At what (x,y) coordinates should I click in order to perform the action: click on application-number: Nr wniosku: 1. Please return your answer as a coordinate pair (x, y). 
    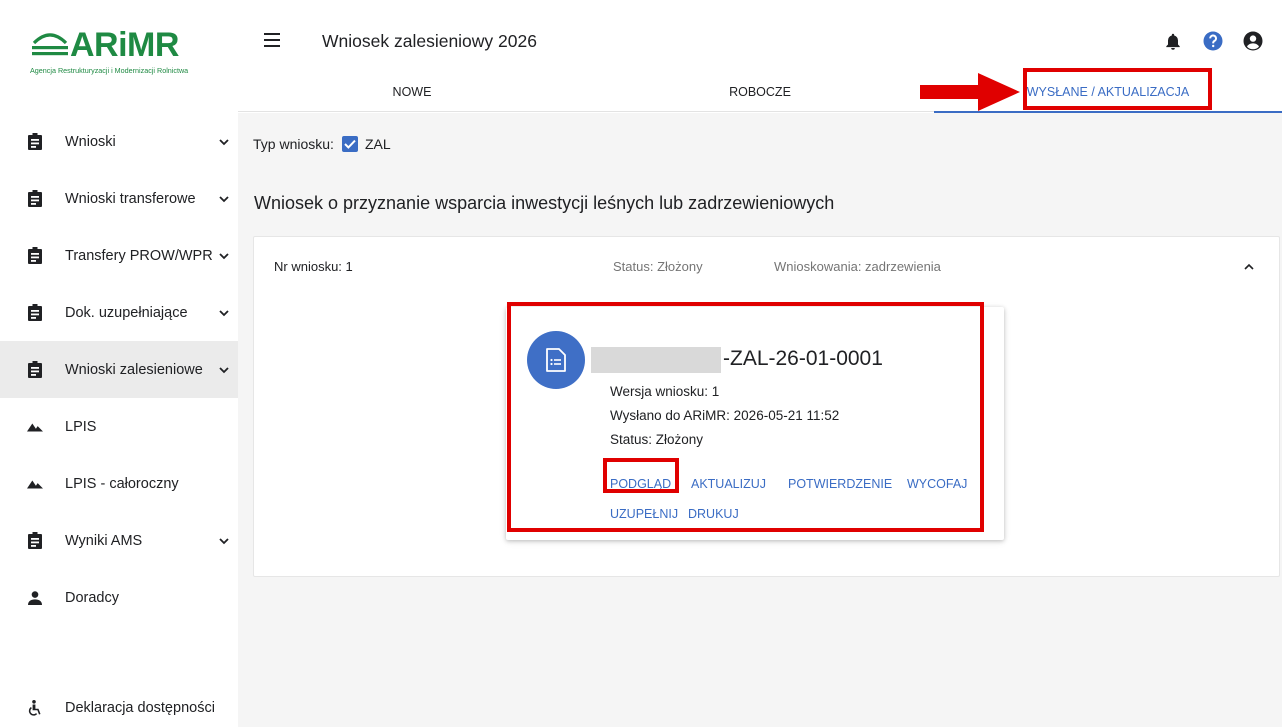
    Looking at the image, I should click on (313, 266).